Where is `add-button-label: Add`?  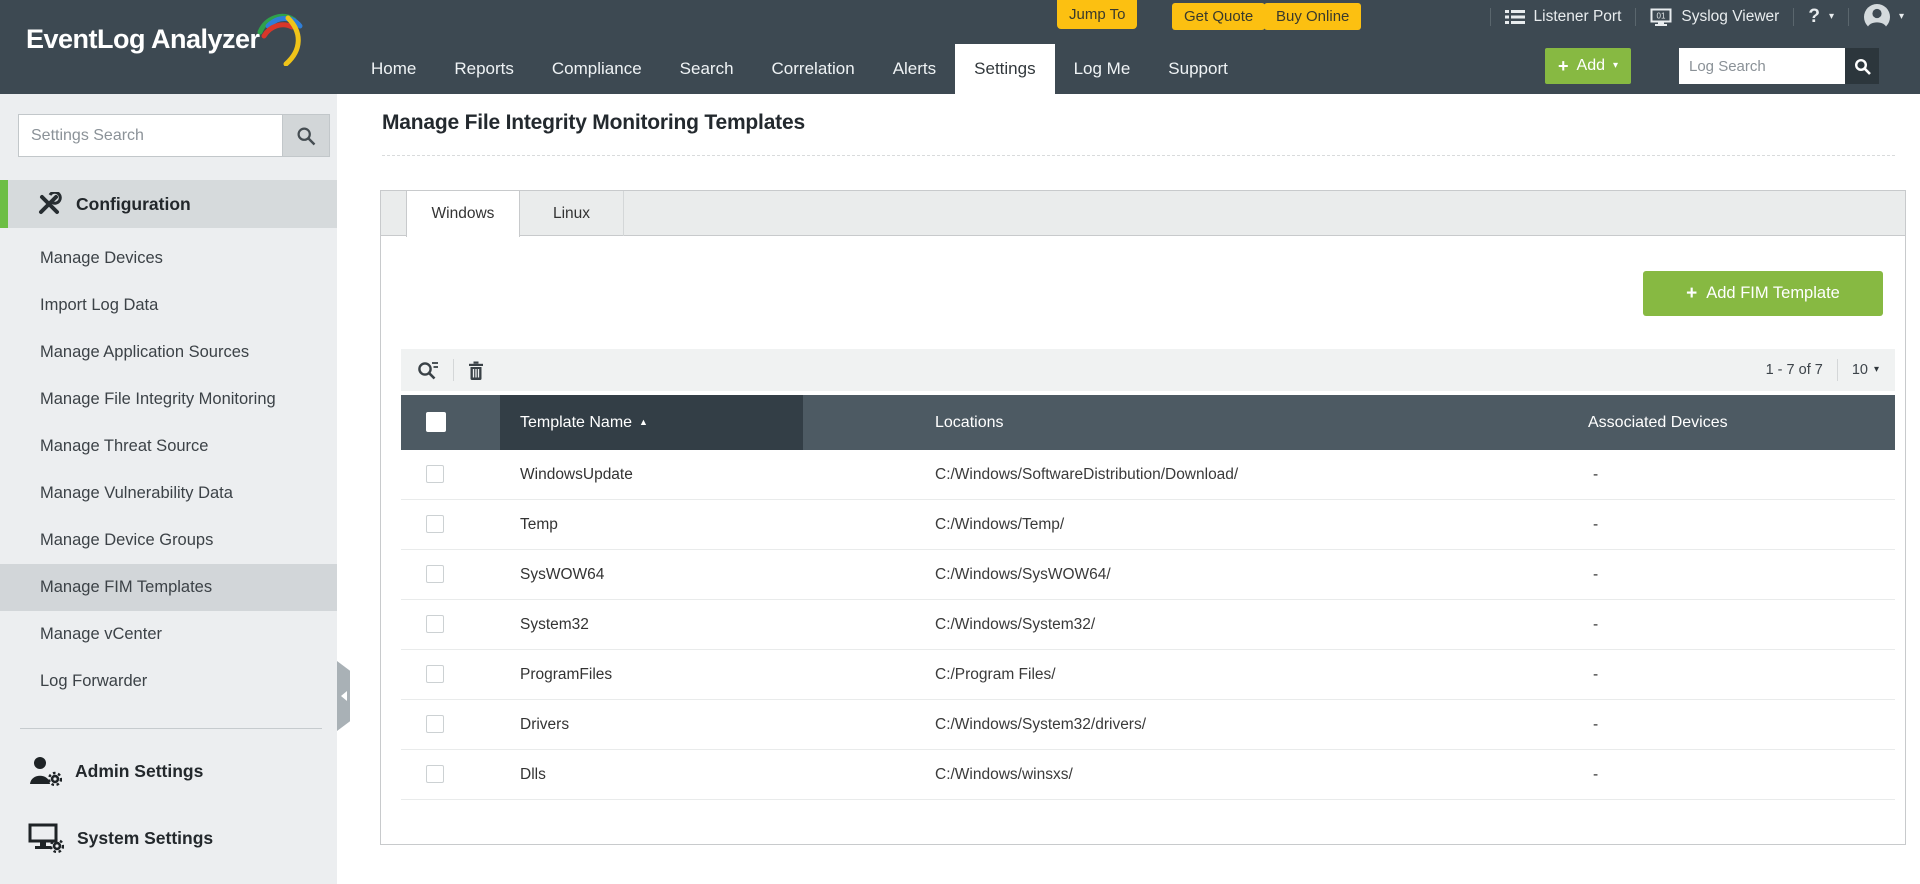
add-button-label: Add is located at coordinates (1590, 65).